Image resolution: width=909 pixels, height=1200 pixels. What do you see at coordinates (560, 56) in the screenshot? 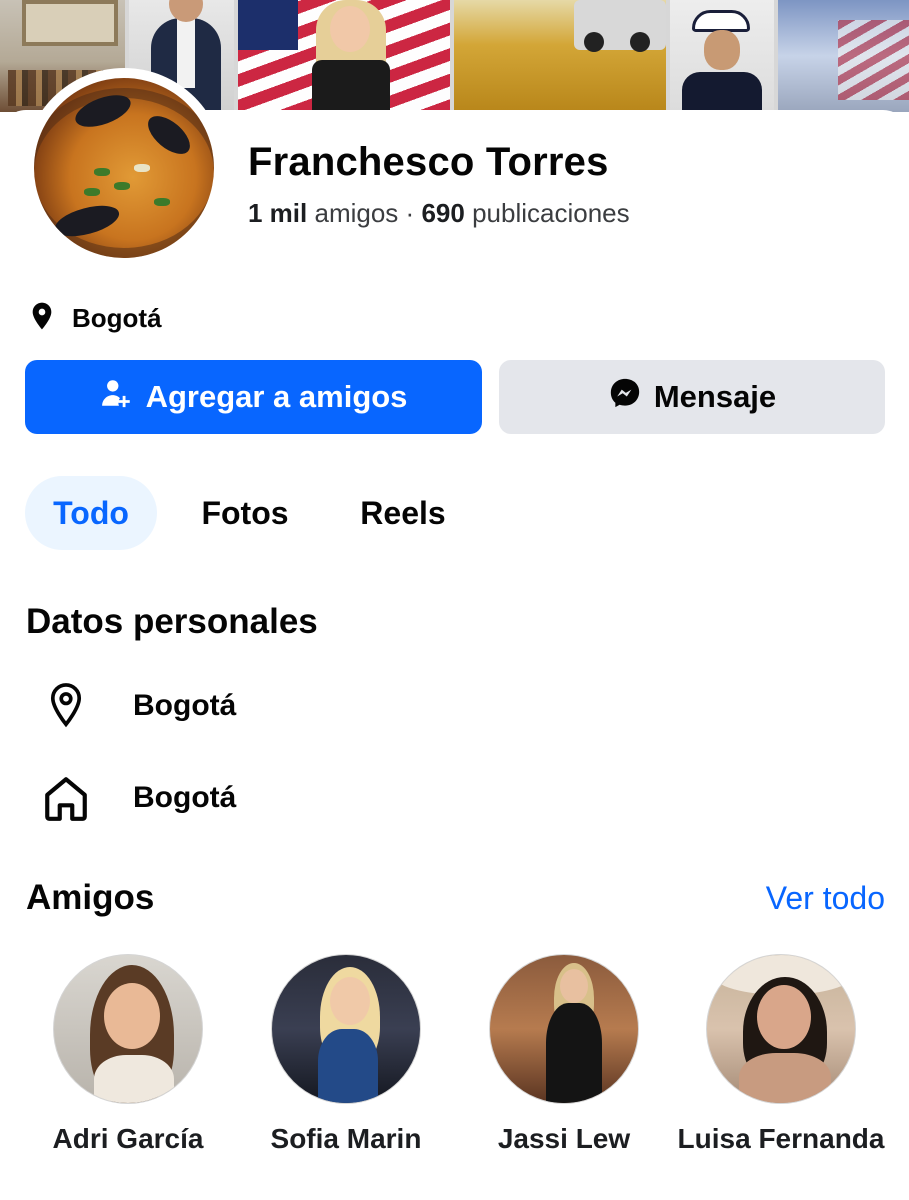
I see `cover-image-gold` at bounding box center [560, 56].